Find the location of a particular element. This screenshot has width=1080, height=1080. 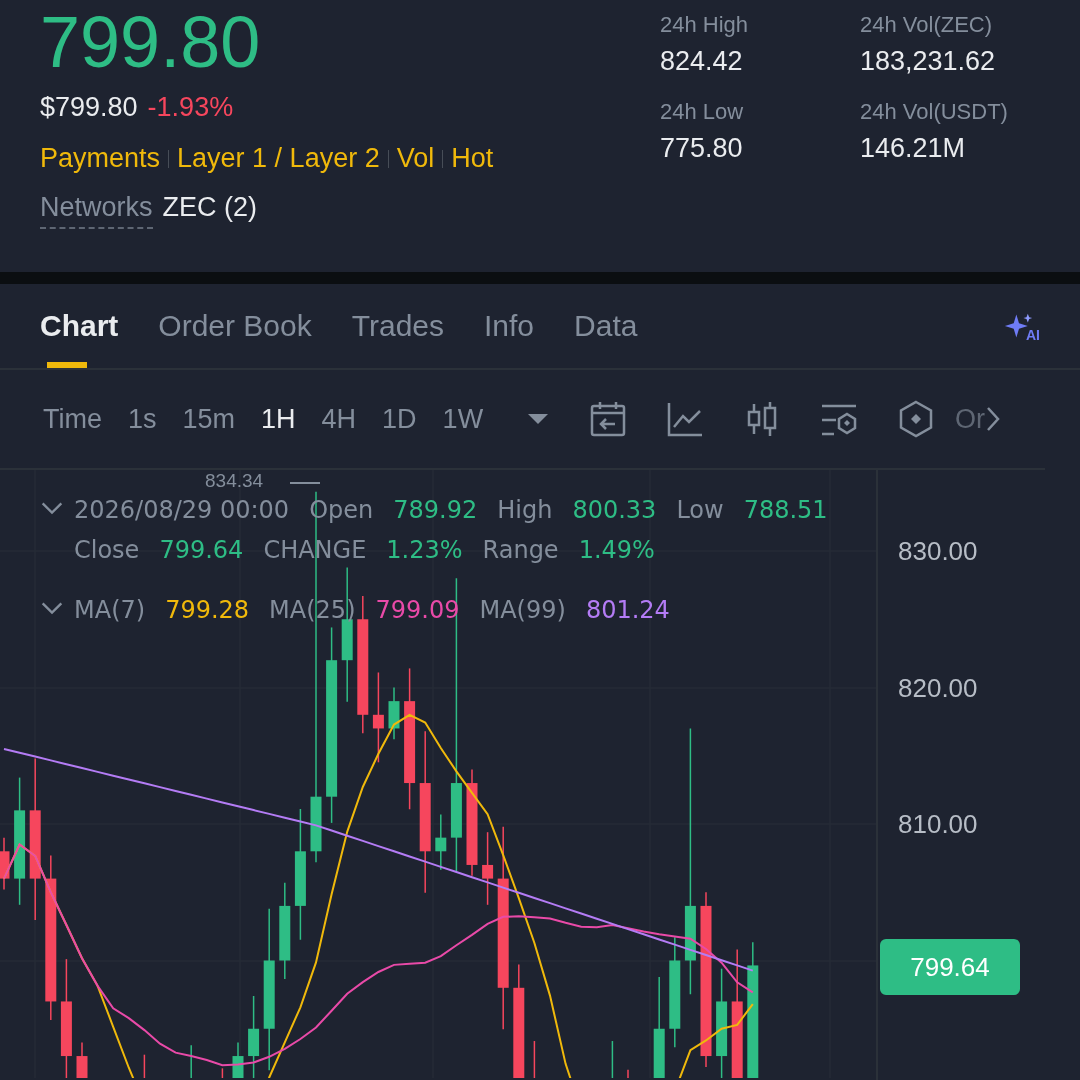

legend-value: 800.33 is located at coordinates (614, 510).